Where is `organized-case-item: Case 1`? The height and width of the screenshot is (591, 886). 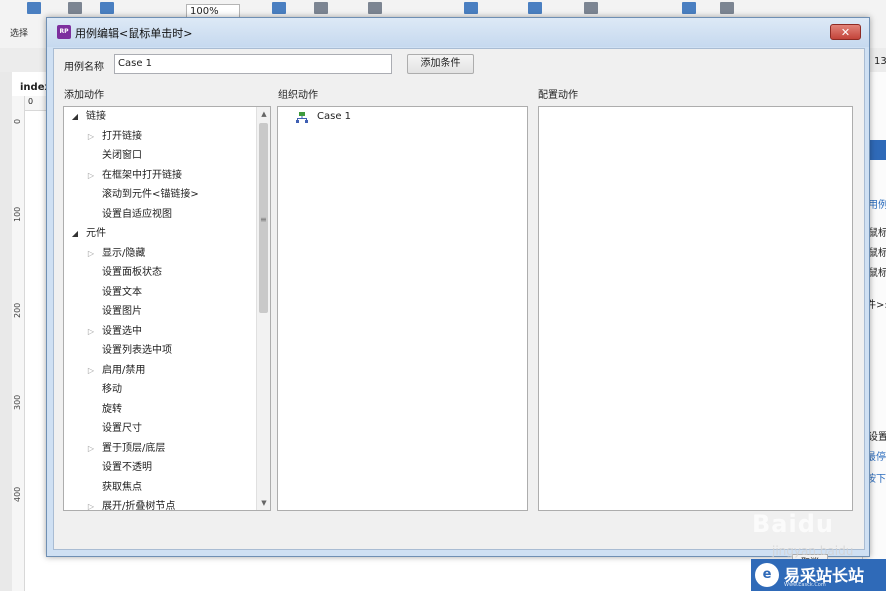
organized-case-item: Case 1 is located at coordinates (334, 116).